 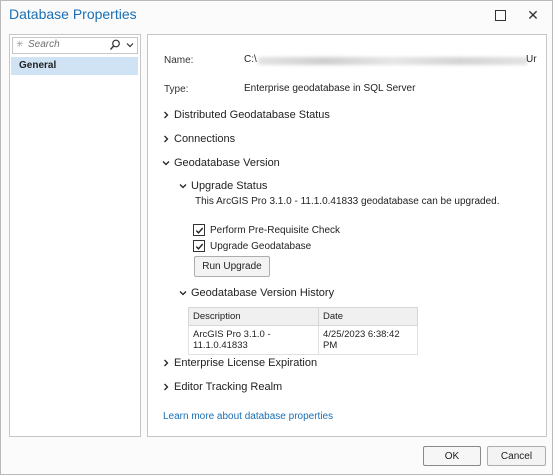 I want to click on name-value-prefix: C:\, so click(x=250, y=59).